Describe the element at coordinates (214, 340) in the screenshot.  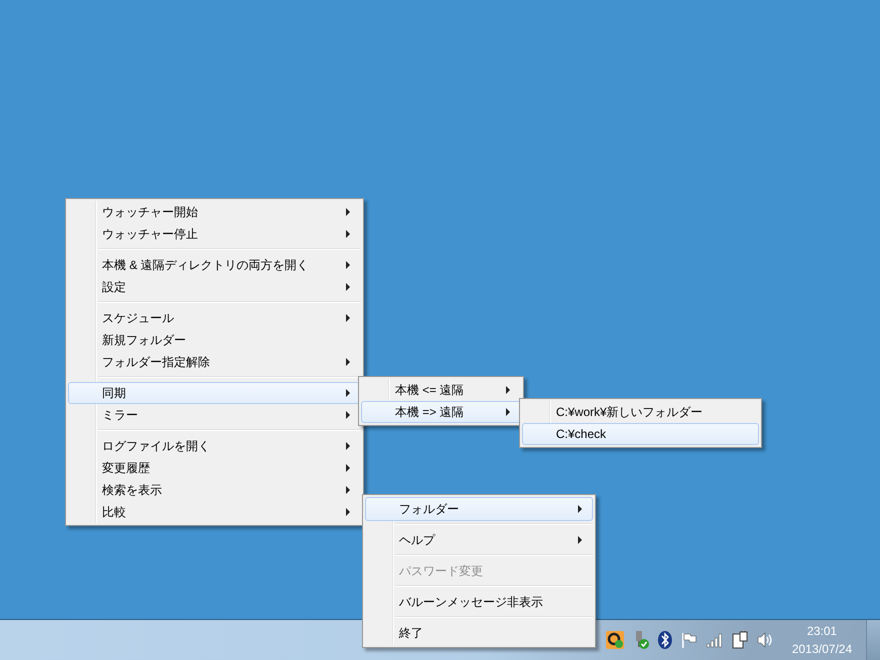
I see `menu-item: 新規フォルダー` at that location.